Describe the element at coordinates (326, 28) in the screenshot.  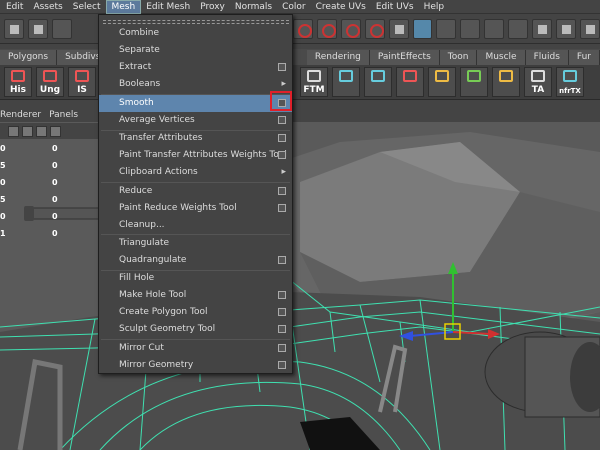
I see `snap-point-icon` at that location.